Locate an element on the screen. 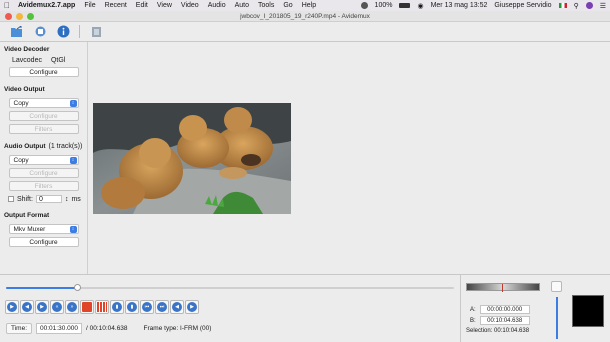 This screenshot has width=610, height=342. record-icon is located at coordinates (87, 307).